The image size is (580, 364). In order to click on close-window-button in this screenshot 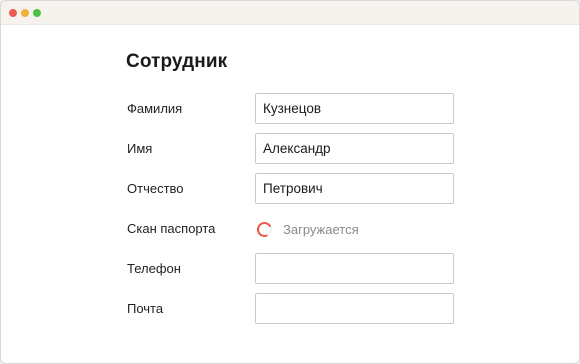, I will do `click(13, 13)`.